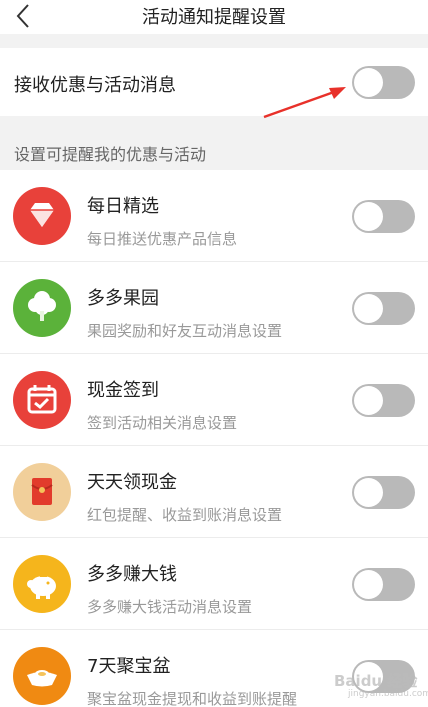 This screenshot has width=428, height=707. Describe the element at coordinates (192, 698) in the screenshot. I see `item-description: 聚宝盆现金提现和收益到账提醒` at that location.